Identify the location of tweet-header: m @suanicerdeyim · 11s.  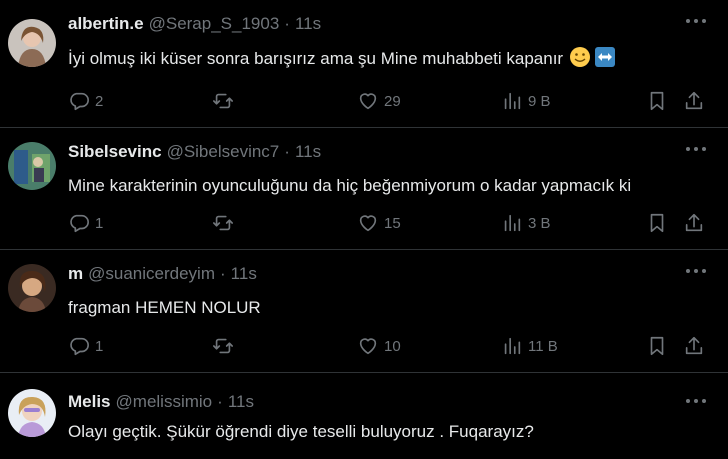
(162, 274).